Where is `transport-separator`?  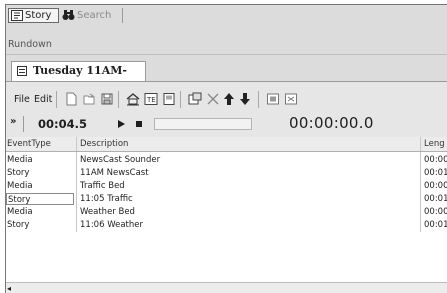
transport-separator is located at coordinates (23, 124).